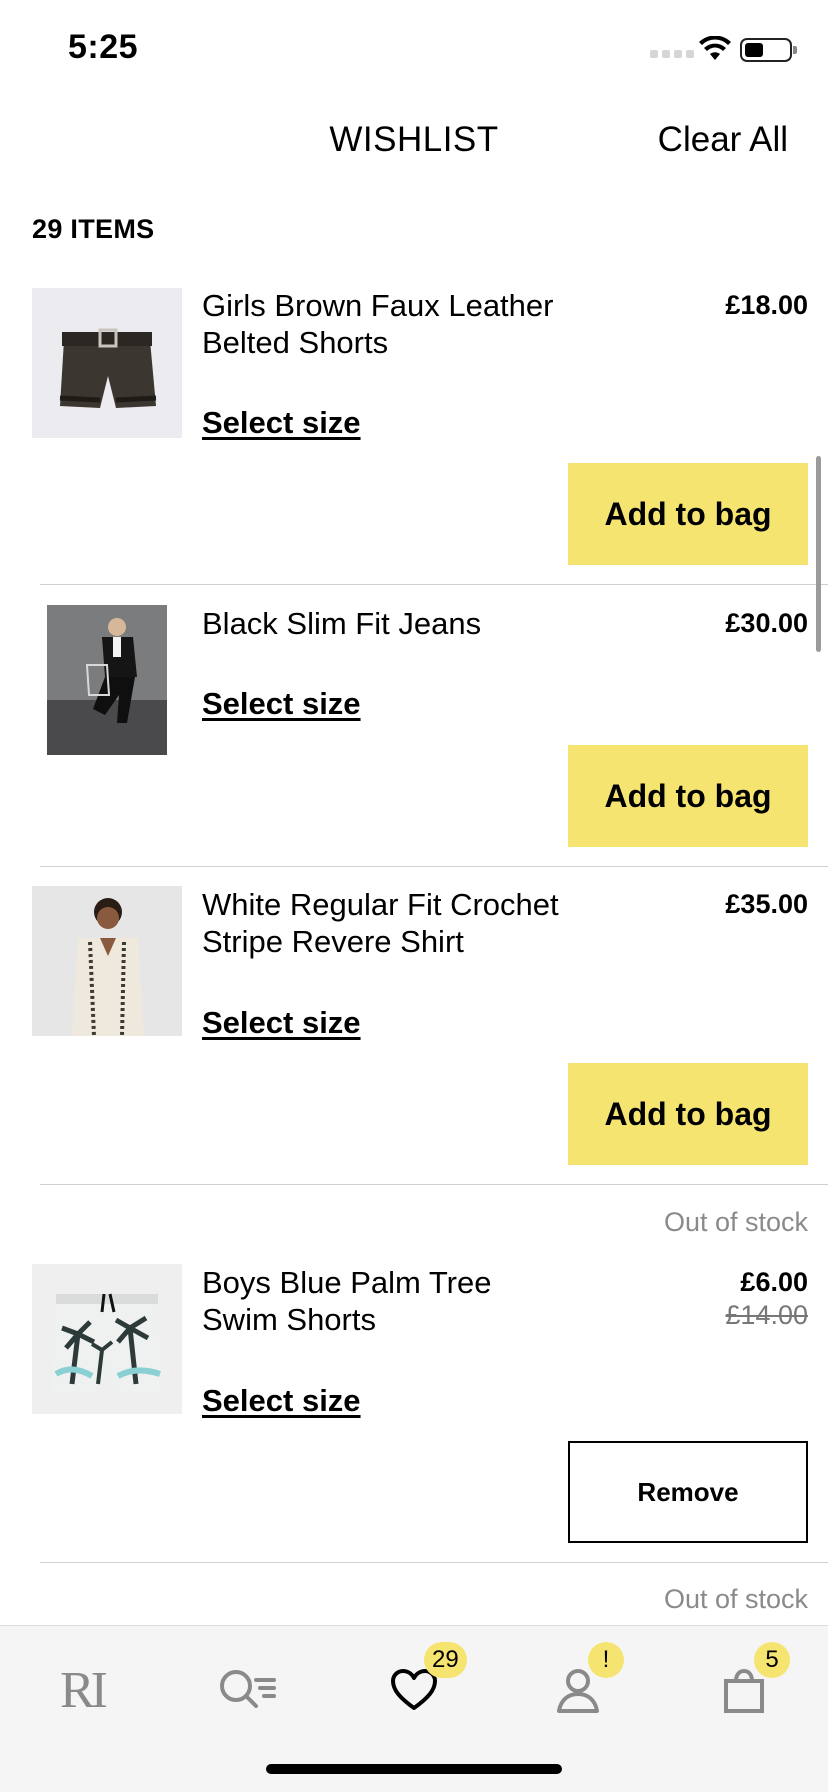 The image size is (828, 1792). I want to click on brand-logo: RI, so click(84, 1690).